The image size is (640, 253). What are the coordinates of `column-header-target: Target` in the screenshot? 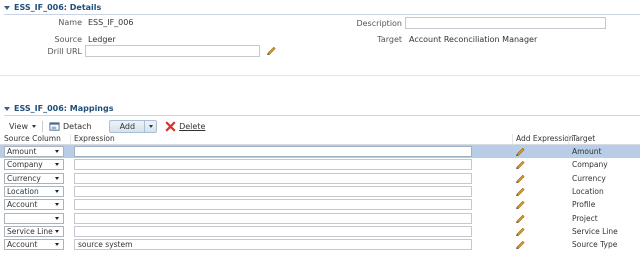 It's located at (583, 139).